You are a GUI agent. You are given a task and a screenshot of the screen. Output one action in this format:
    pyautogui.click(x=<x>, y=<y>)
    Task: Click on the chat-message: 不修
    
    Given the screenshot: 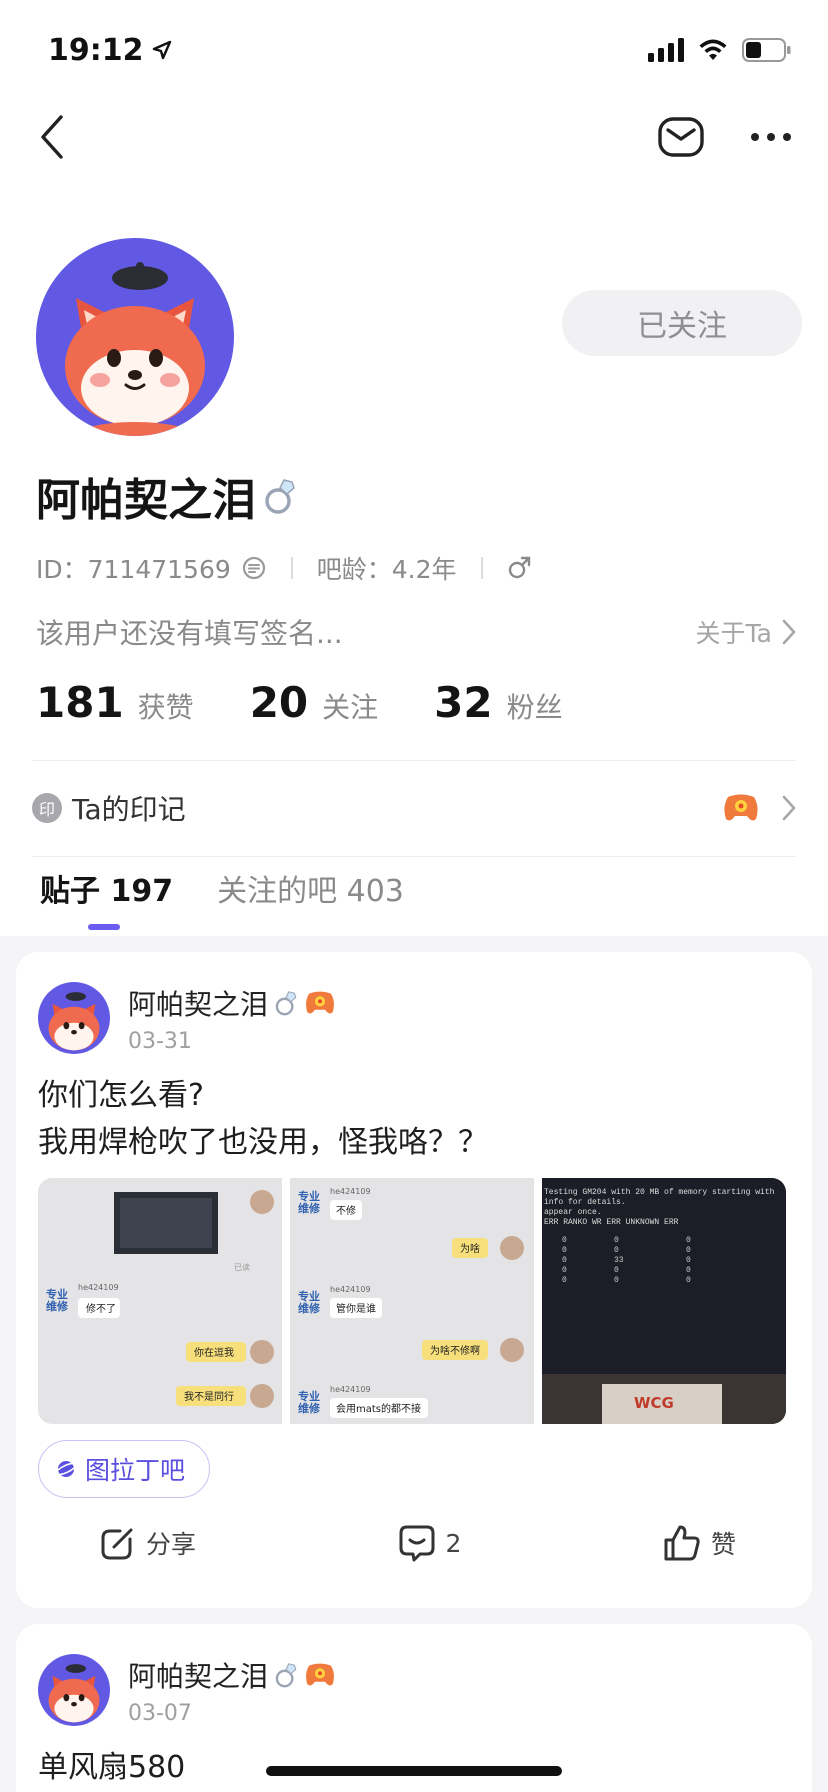 What is the action you would take?
    pyautogui.click(x=346, y=1210)
    